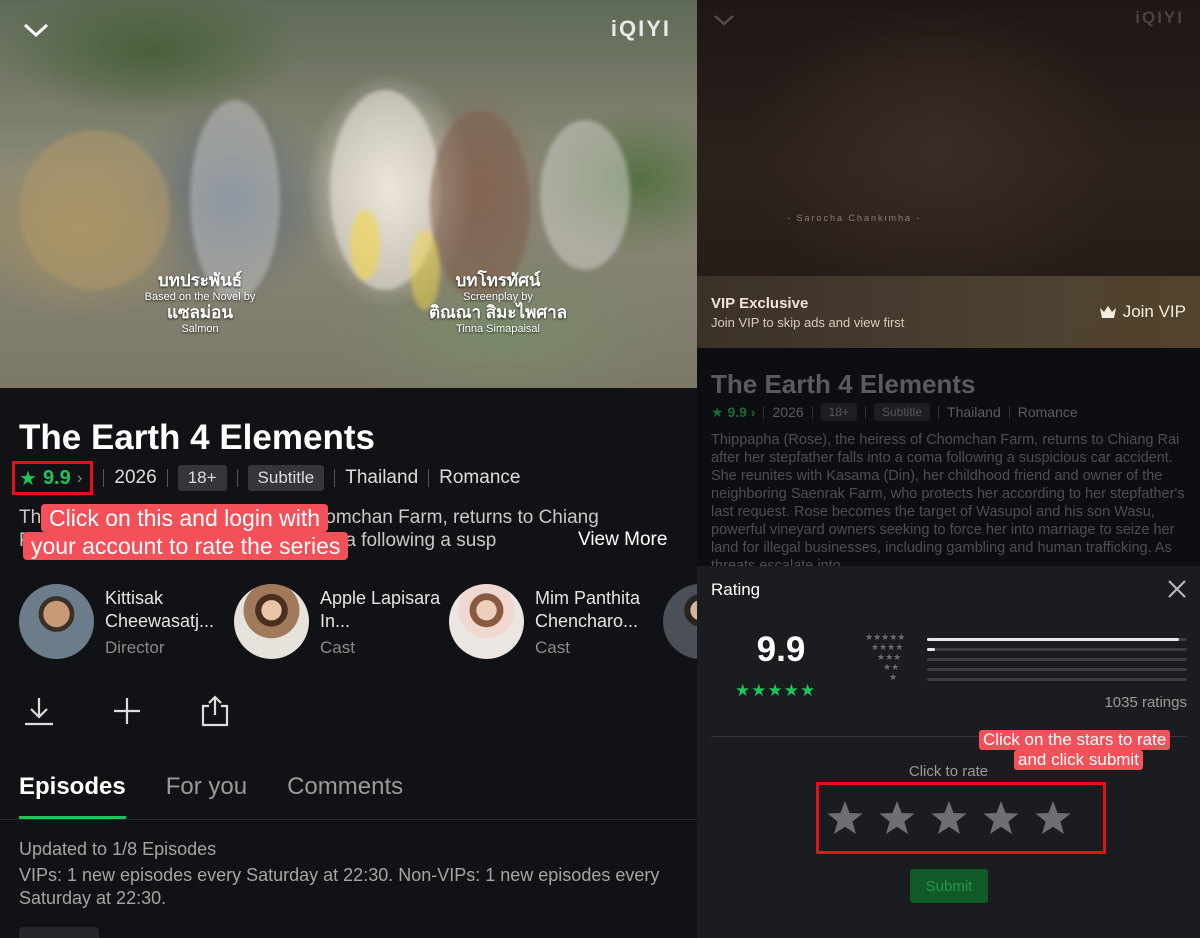 Image resolution: width=1200 pixels, height=938 pixels. I want to click on distribution-row: ★★★★★, so click(1026, 638).